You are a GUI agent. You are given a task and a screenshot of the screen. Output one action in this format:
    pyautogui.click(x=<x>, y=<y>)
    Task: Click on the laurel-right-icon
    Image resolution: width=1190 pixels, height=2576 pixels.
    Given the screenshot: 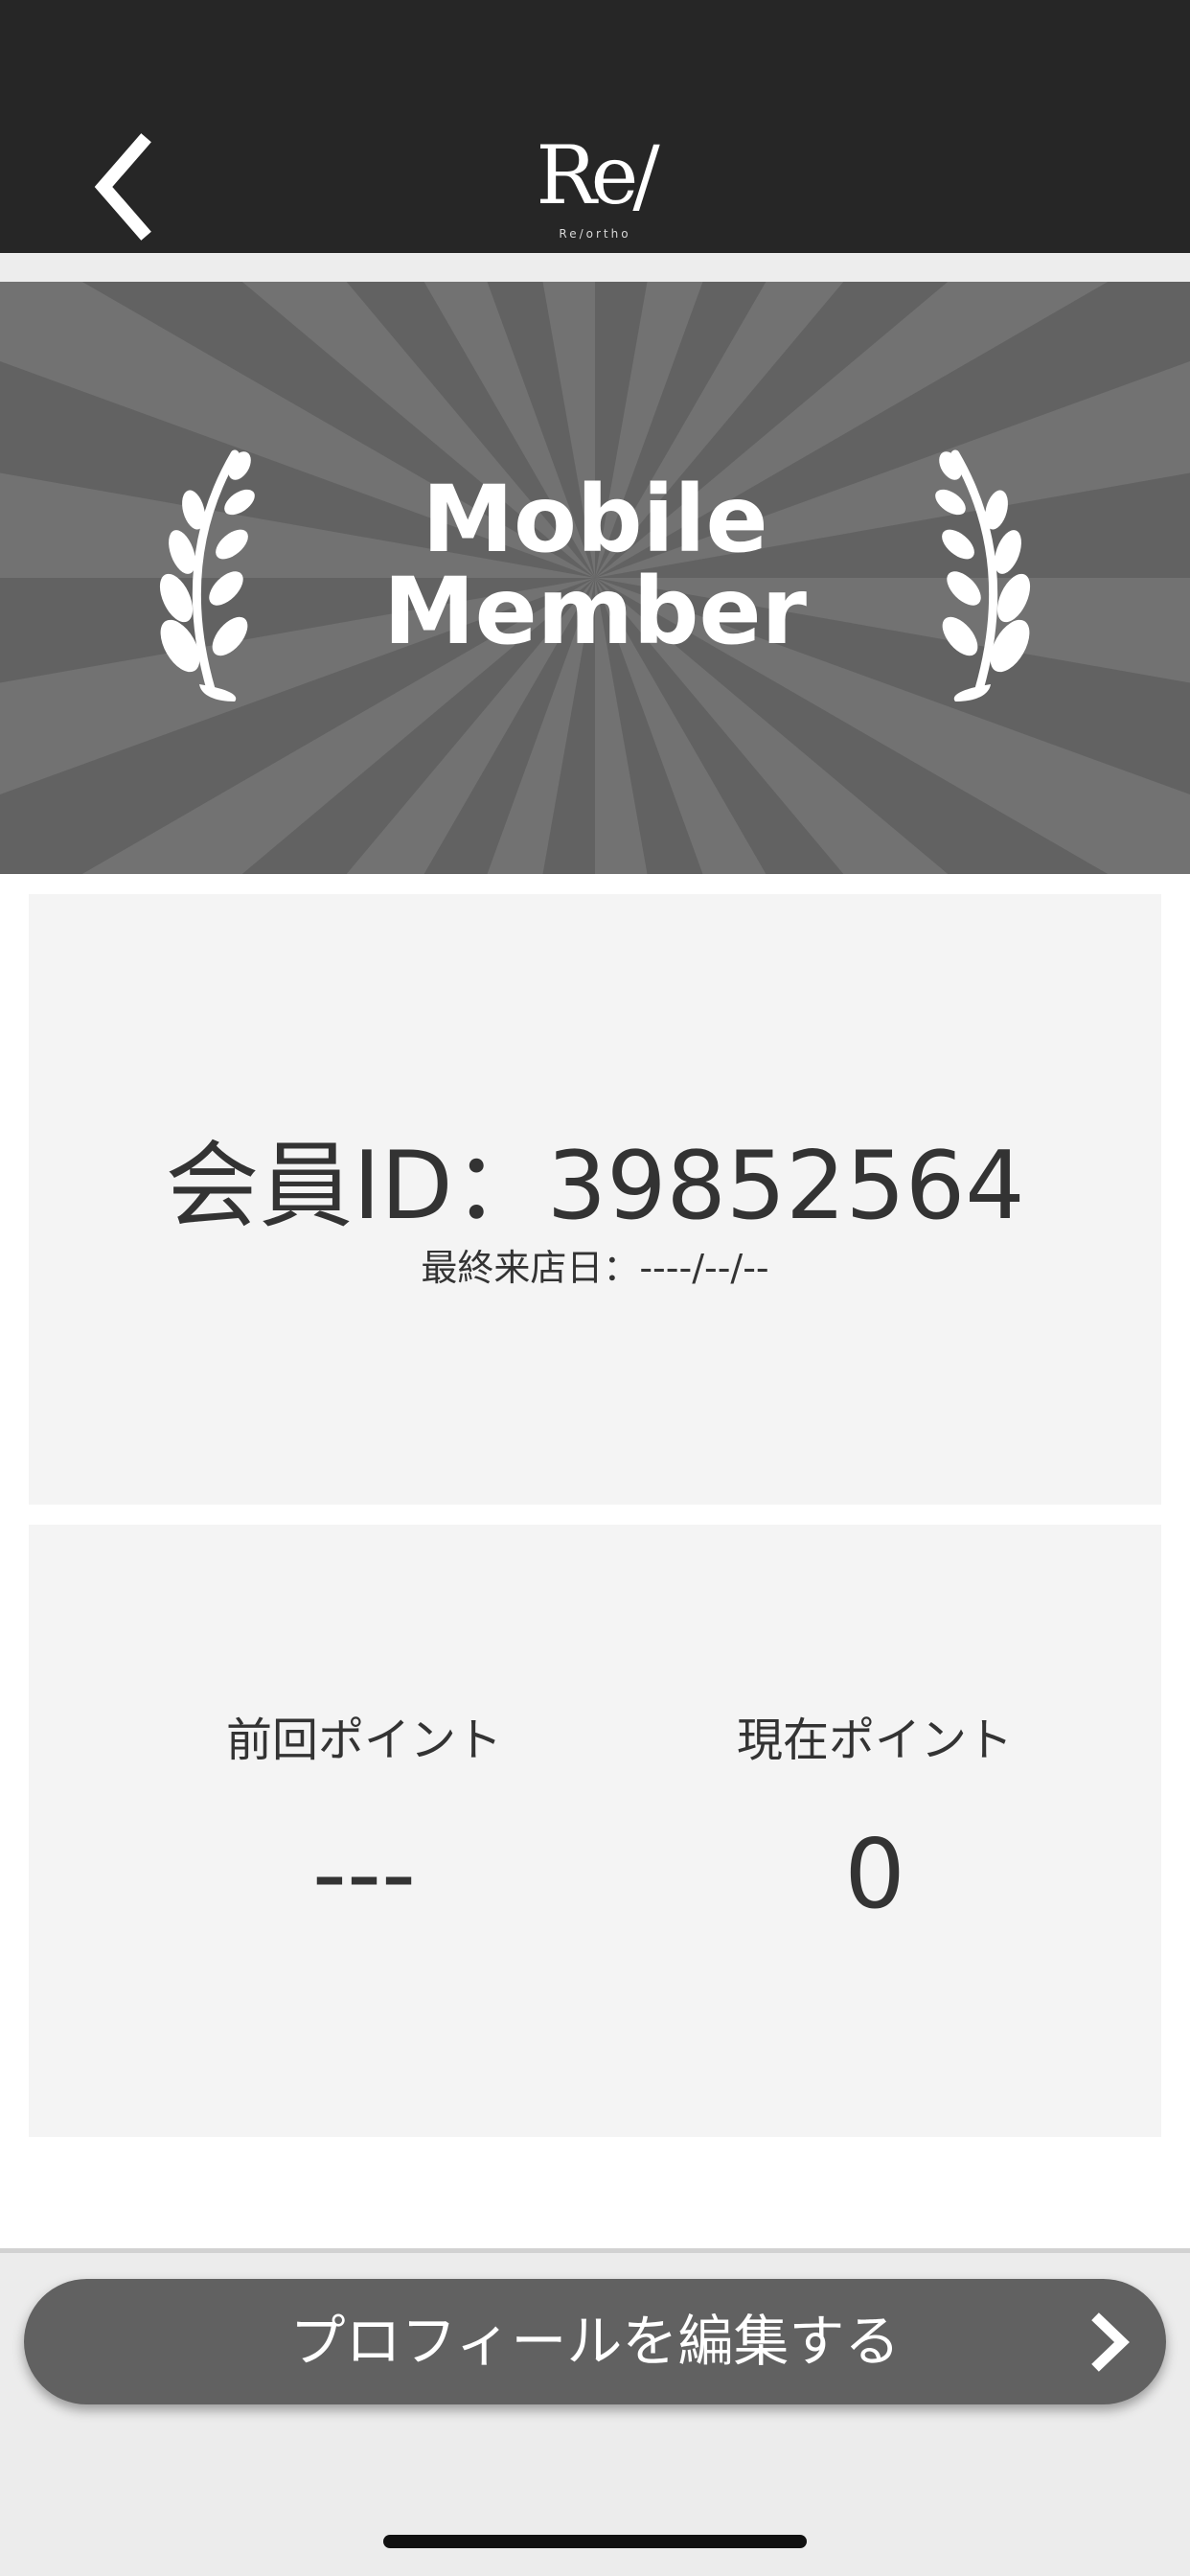 What is the action you would take?
    pyautogui.click(x=983, y=575)
    